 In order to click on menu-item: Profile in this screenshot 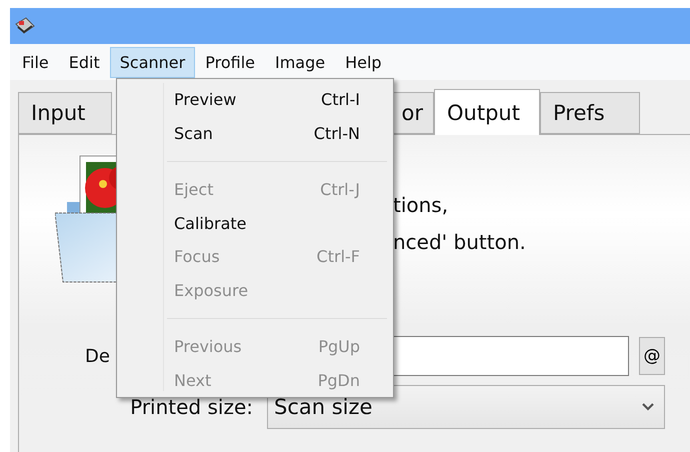, I will do `click(230, 62)`.